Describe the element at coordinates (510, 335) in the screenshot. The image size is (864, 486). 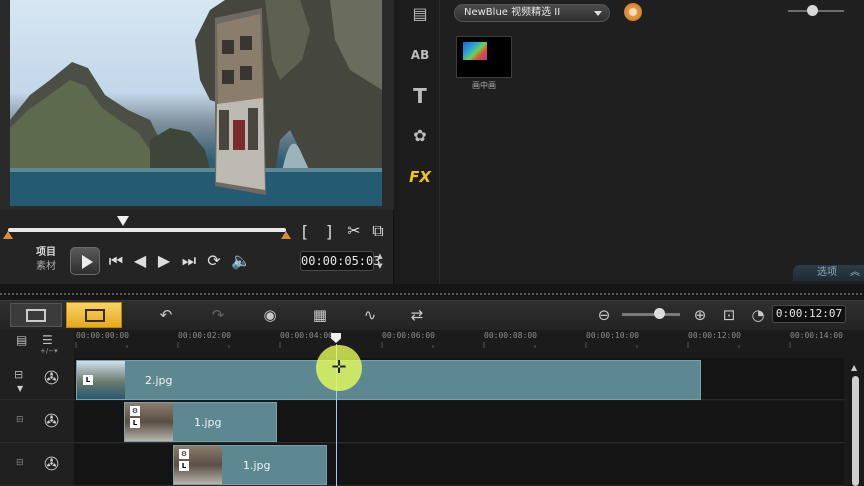
I see `ruler-tick-label: 00:00:08:00` at that location.